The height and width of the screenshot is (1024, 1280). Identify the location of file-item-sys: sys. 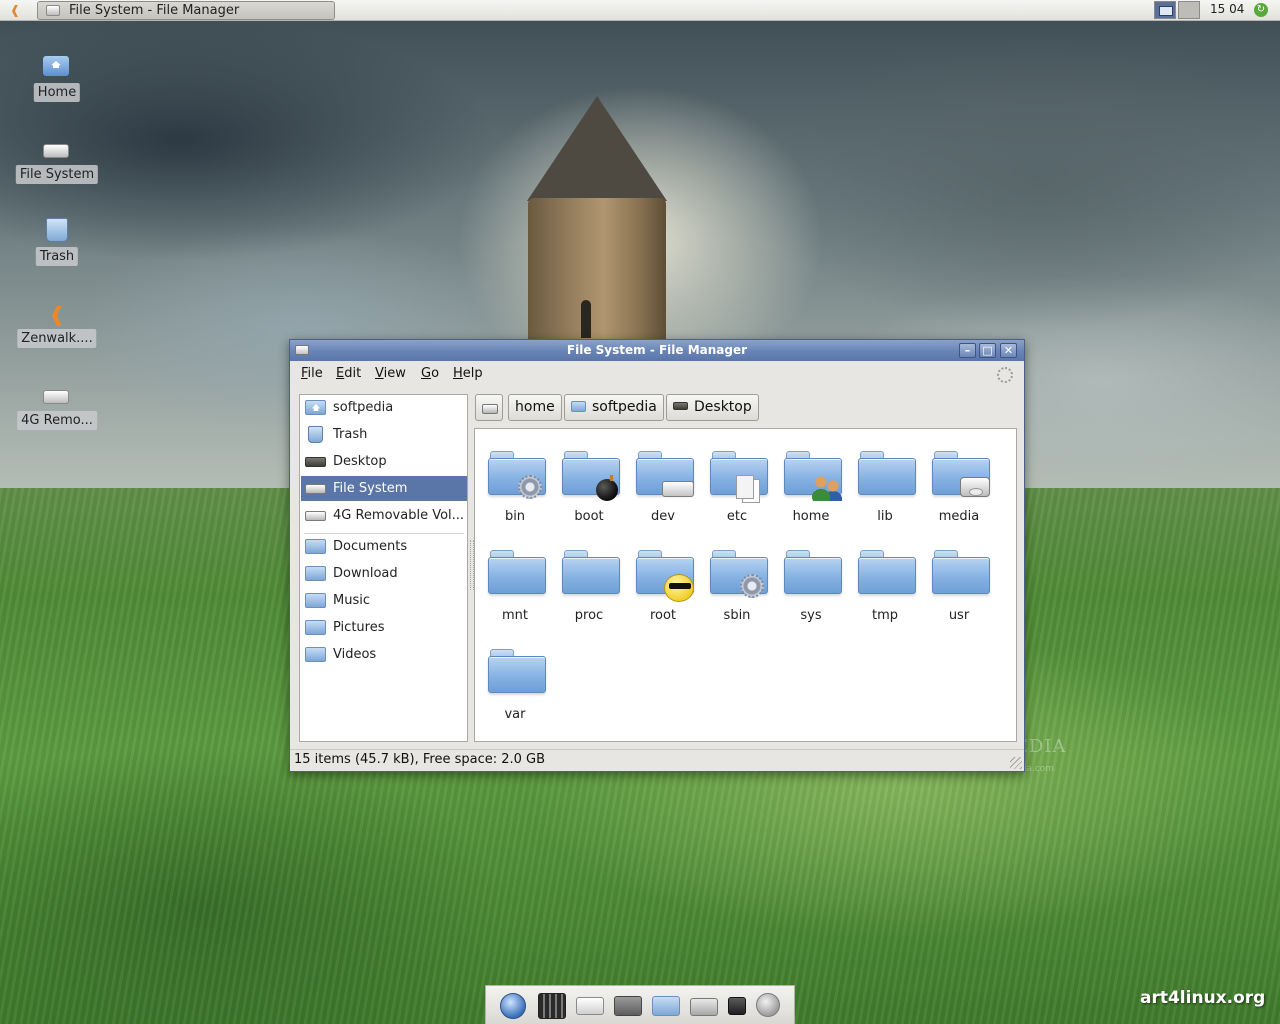
(811, 586).